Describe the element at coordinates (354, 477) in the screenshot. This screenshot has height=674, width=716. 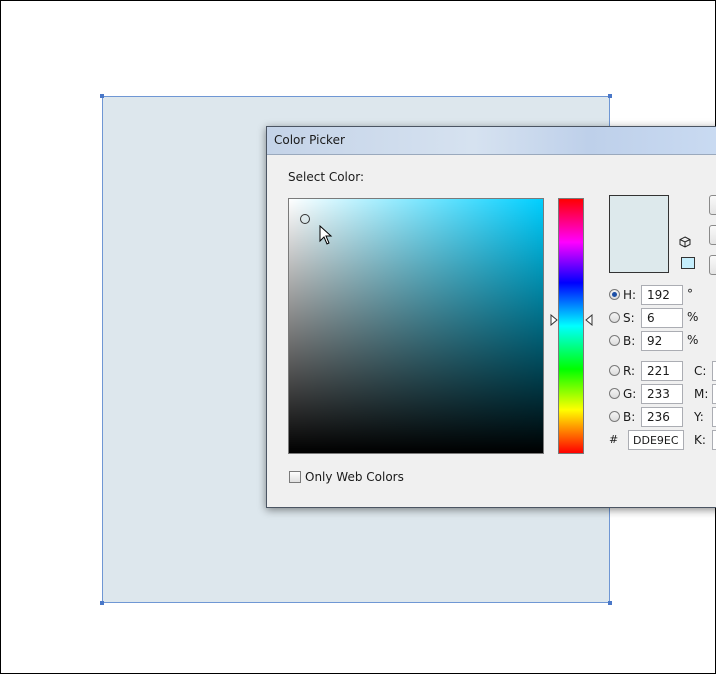
I see `only-web-colors-label: Only Web Colors` at that location.